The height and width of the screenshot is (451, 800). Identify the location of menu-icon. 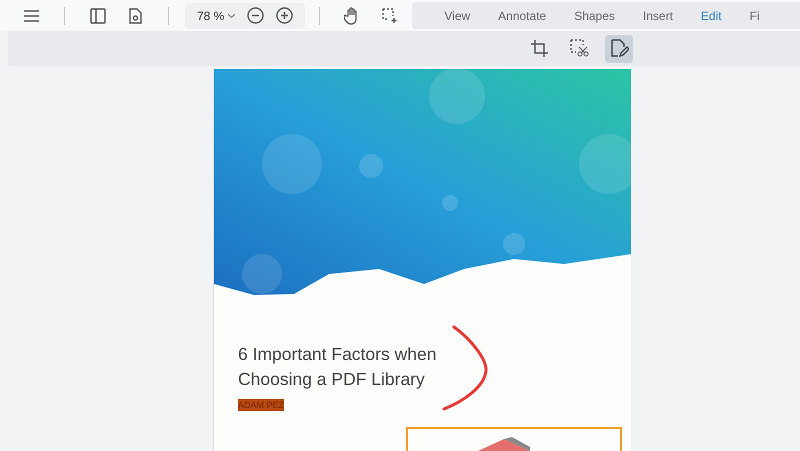
(31, 16).